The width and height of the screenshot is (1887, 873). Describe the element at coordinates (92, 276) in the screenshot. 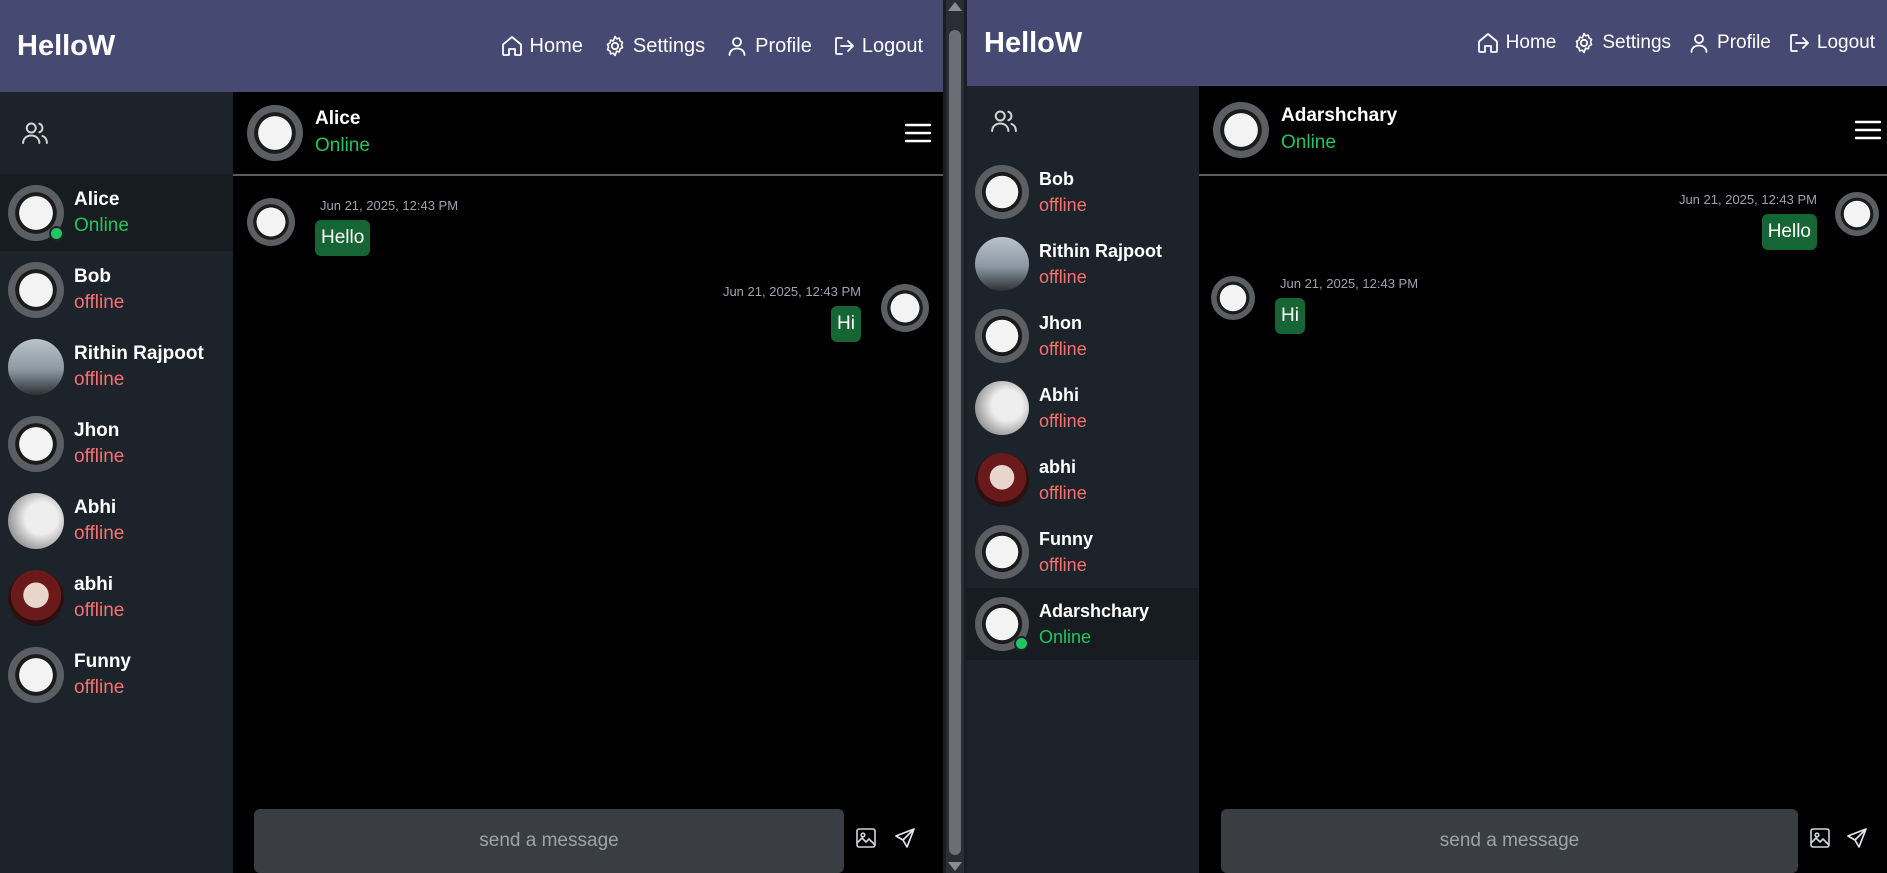

I see `contact-name: Bob` at that location.